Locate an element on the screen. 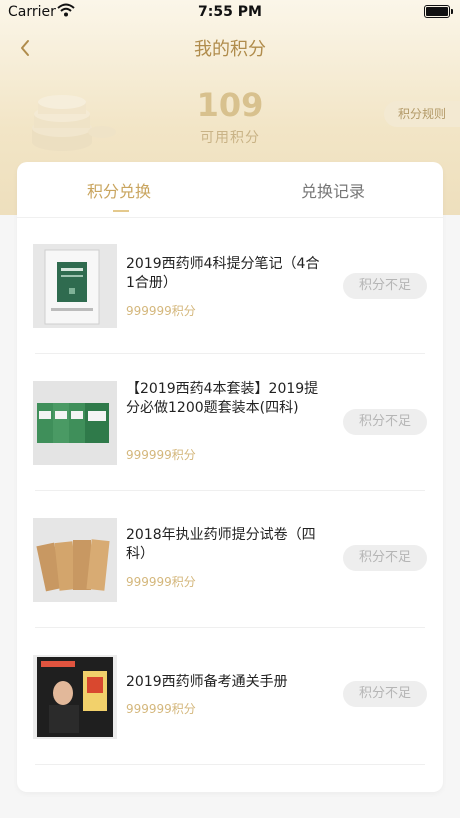  status-bar: Carrier 7:55 PM is located at coordinates (230, 12).